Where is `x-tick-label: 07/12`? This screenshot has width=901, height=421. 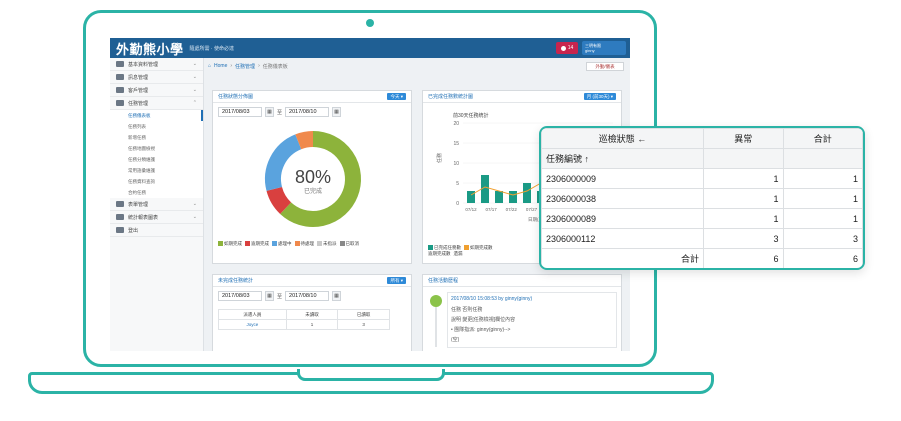 x-tick-label: 07/12 is located at coordinates (471, 209).